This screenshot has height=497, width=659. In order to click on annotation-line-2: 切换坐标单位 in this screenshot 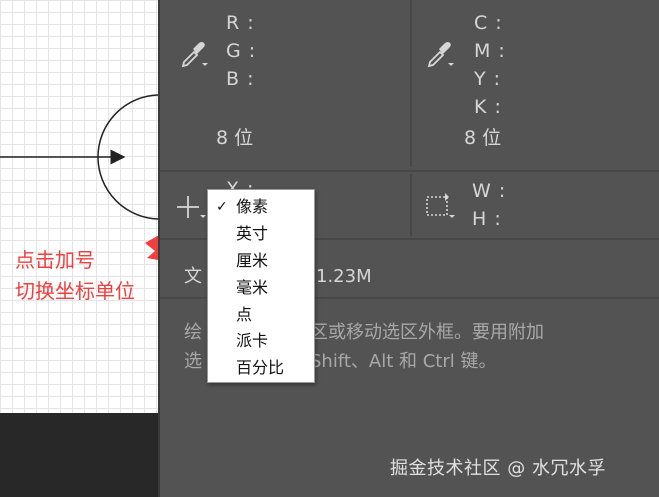, I will do `click(75, 291)`.